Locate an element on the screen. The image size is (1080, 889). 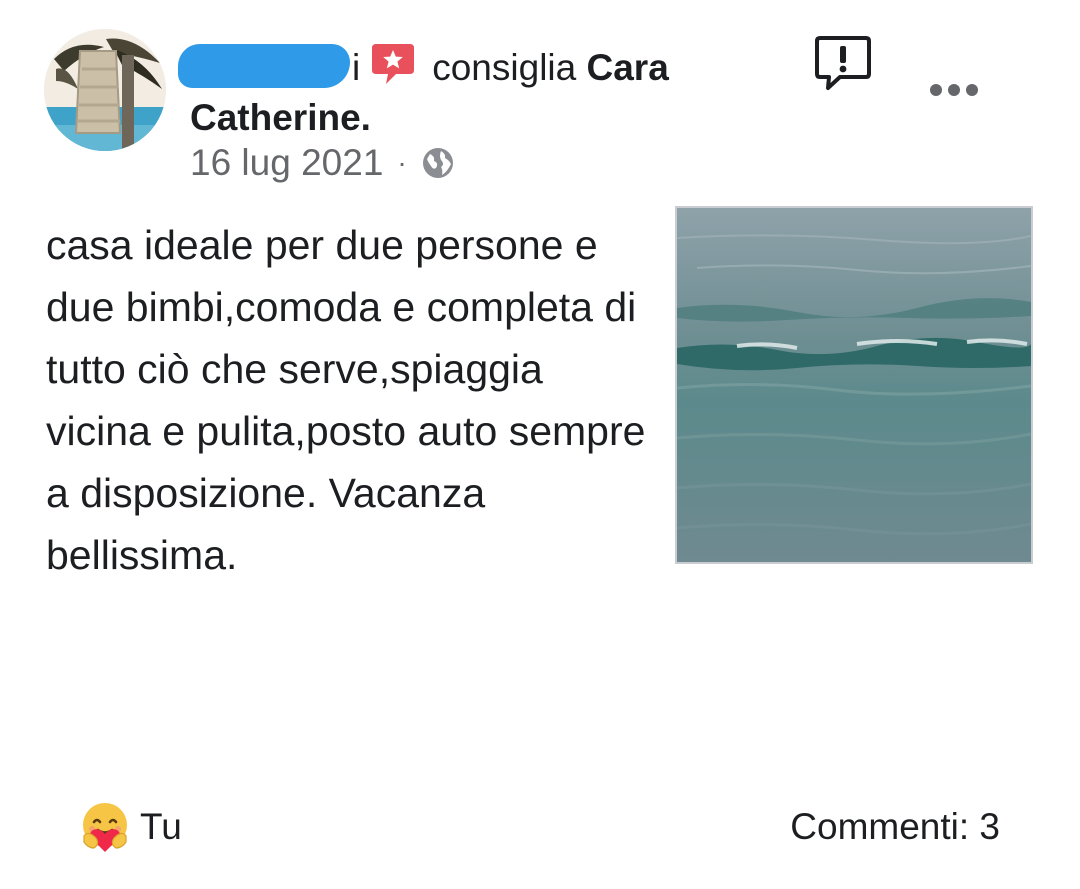
author-avatar is located at coordinates (105, 90).